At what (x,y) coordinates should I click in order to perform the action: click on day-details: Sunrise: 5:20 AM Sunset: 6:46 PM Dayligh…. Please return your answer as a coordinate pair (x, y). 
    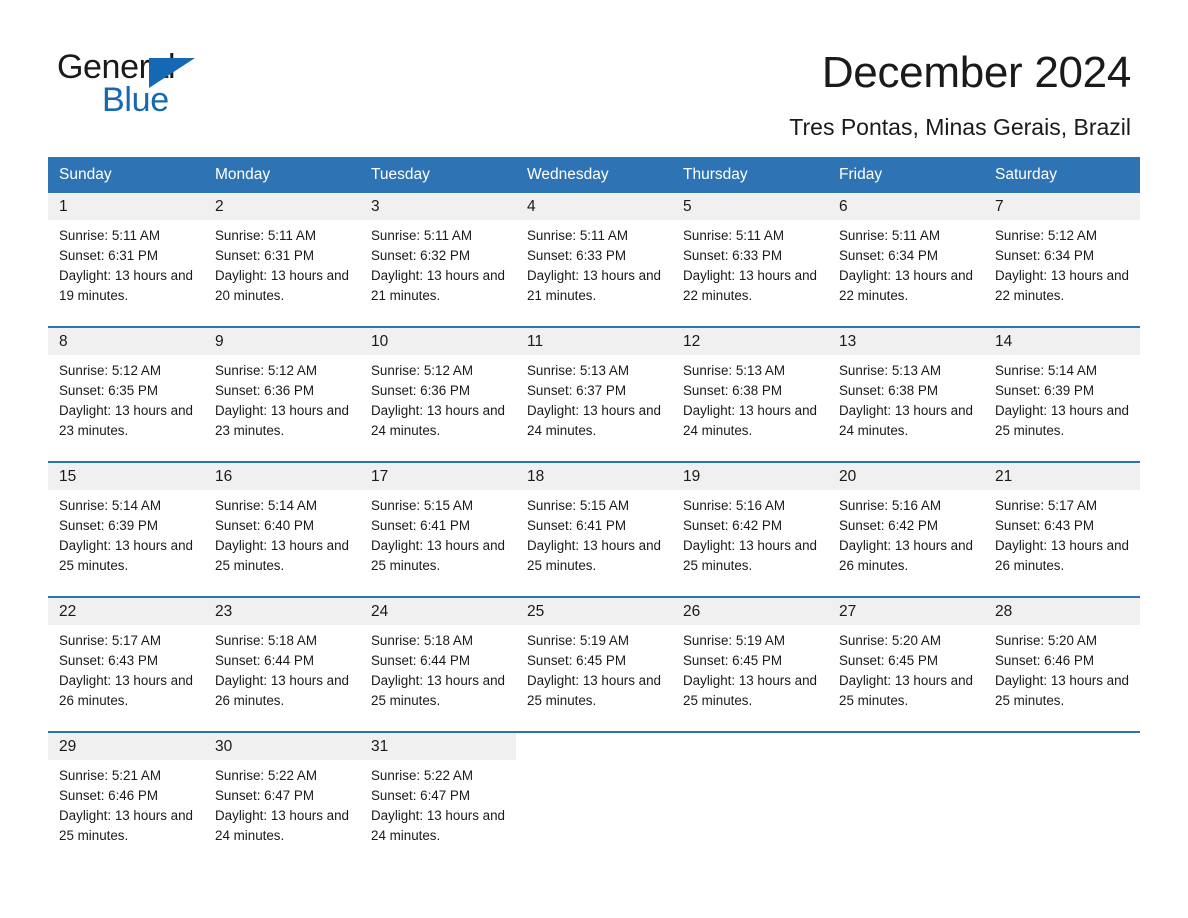
    Looking at the image, I should click on (1062, 668).